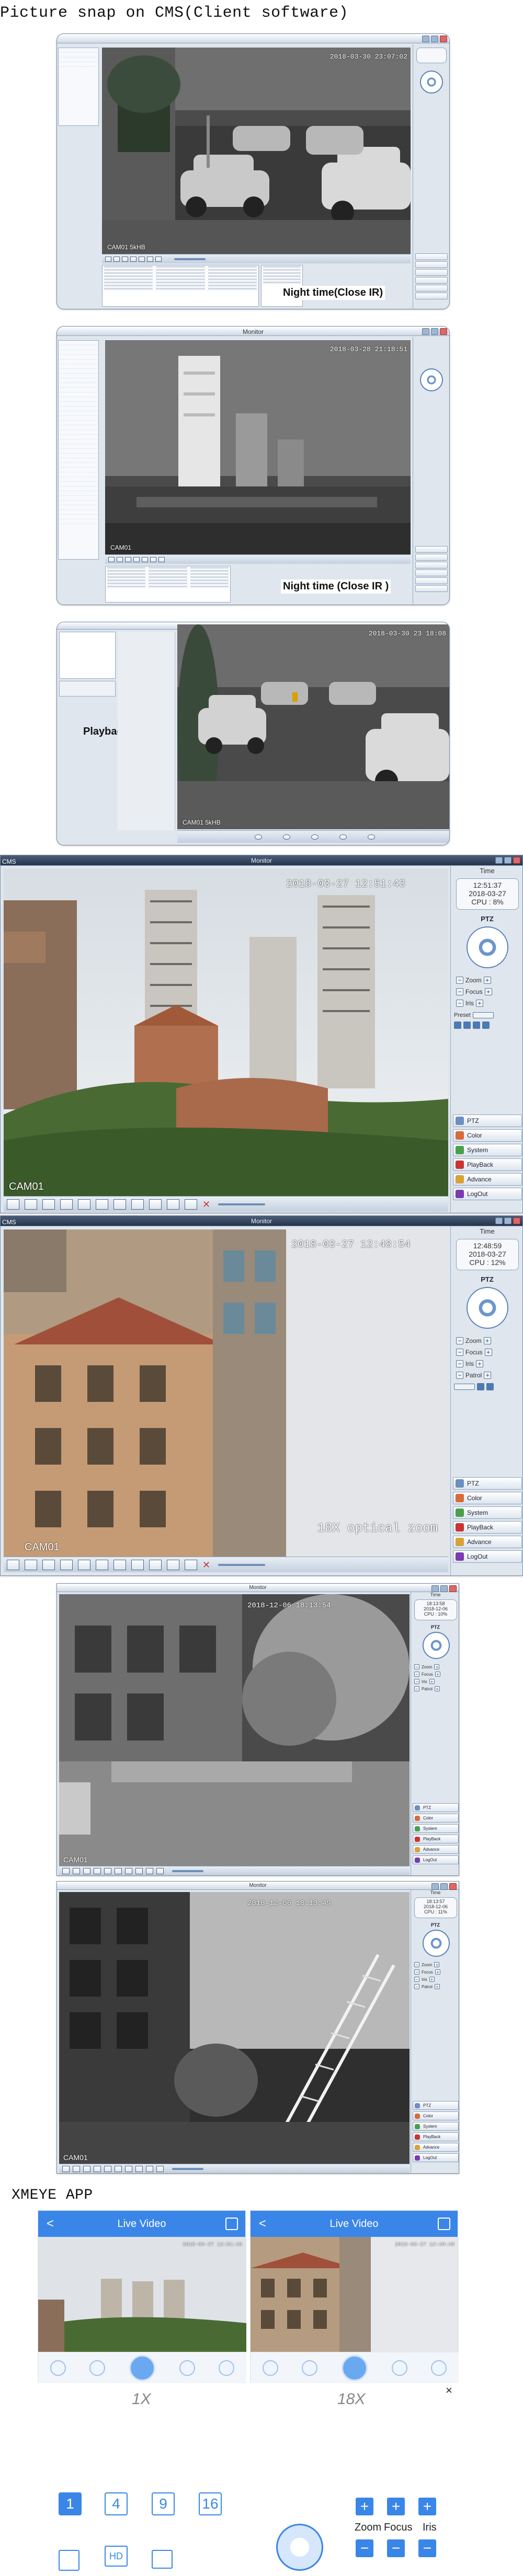 The height and width of the screenshot is (2576, 523). I want to click on layout-4-button, so click(31, 1204).